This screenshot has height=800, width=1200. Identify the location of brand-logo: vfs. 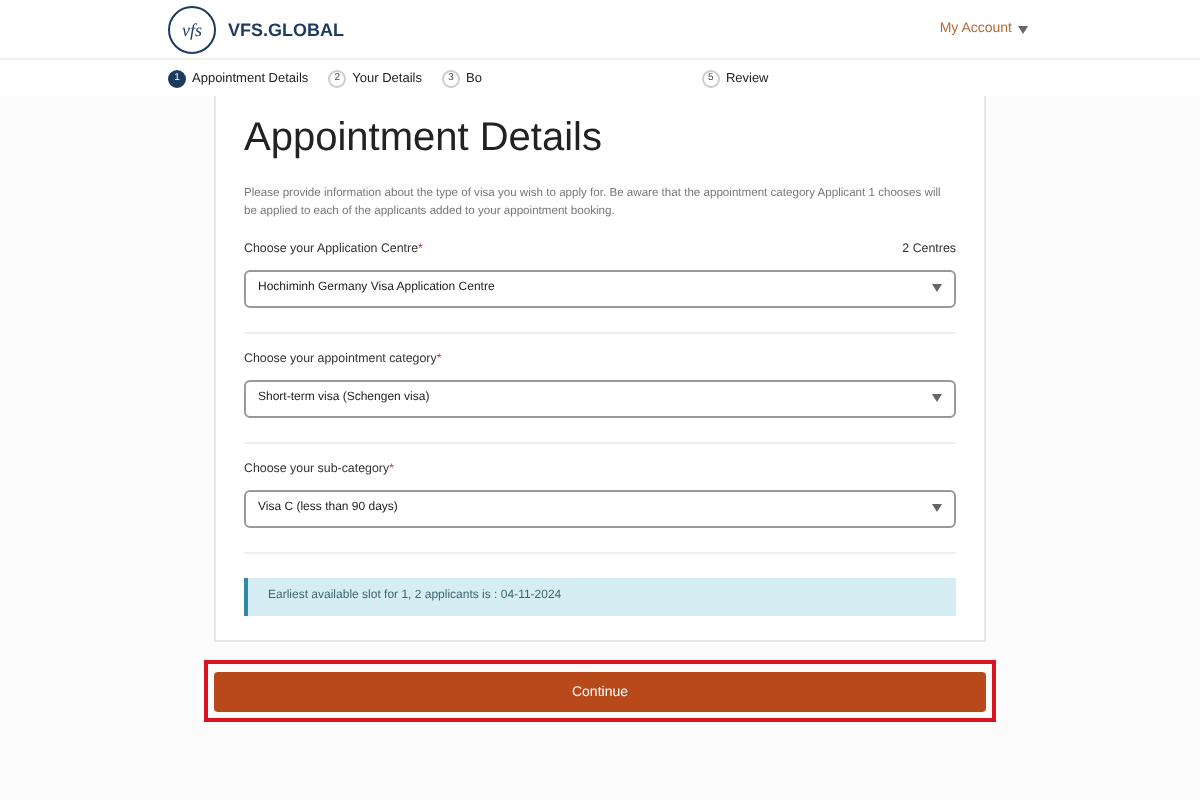
(192, 29).